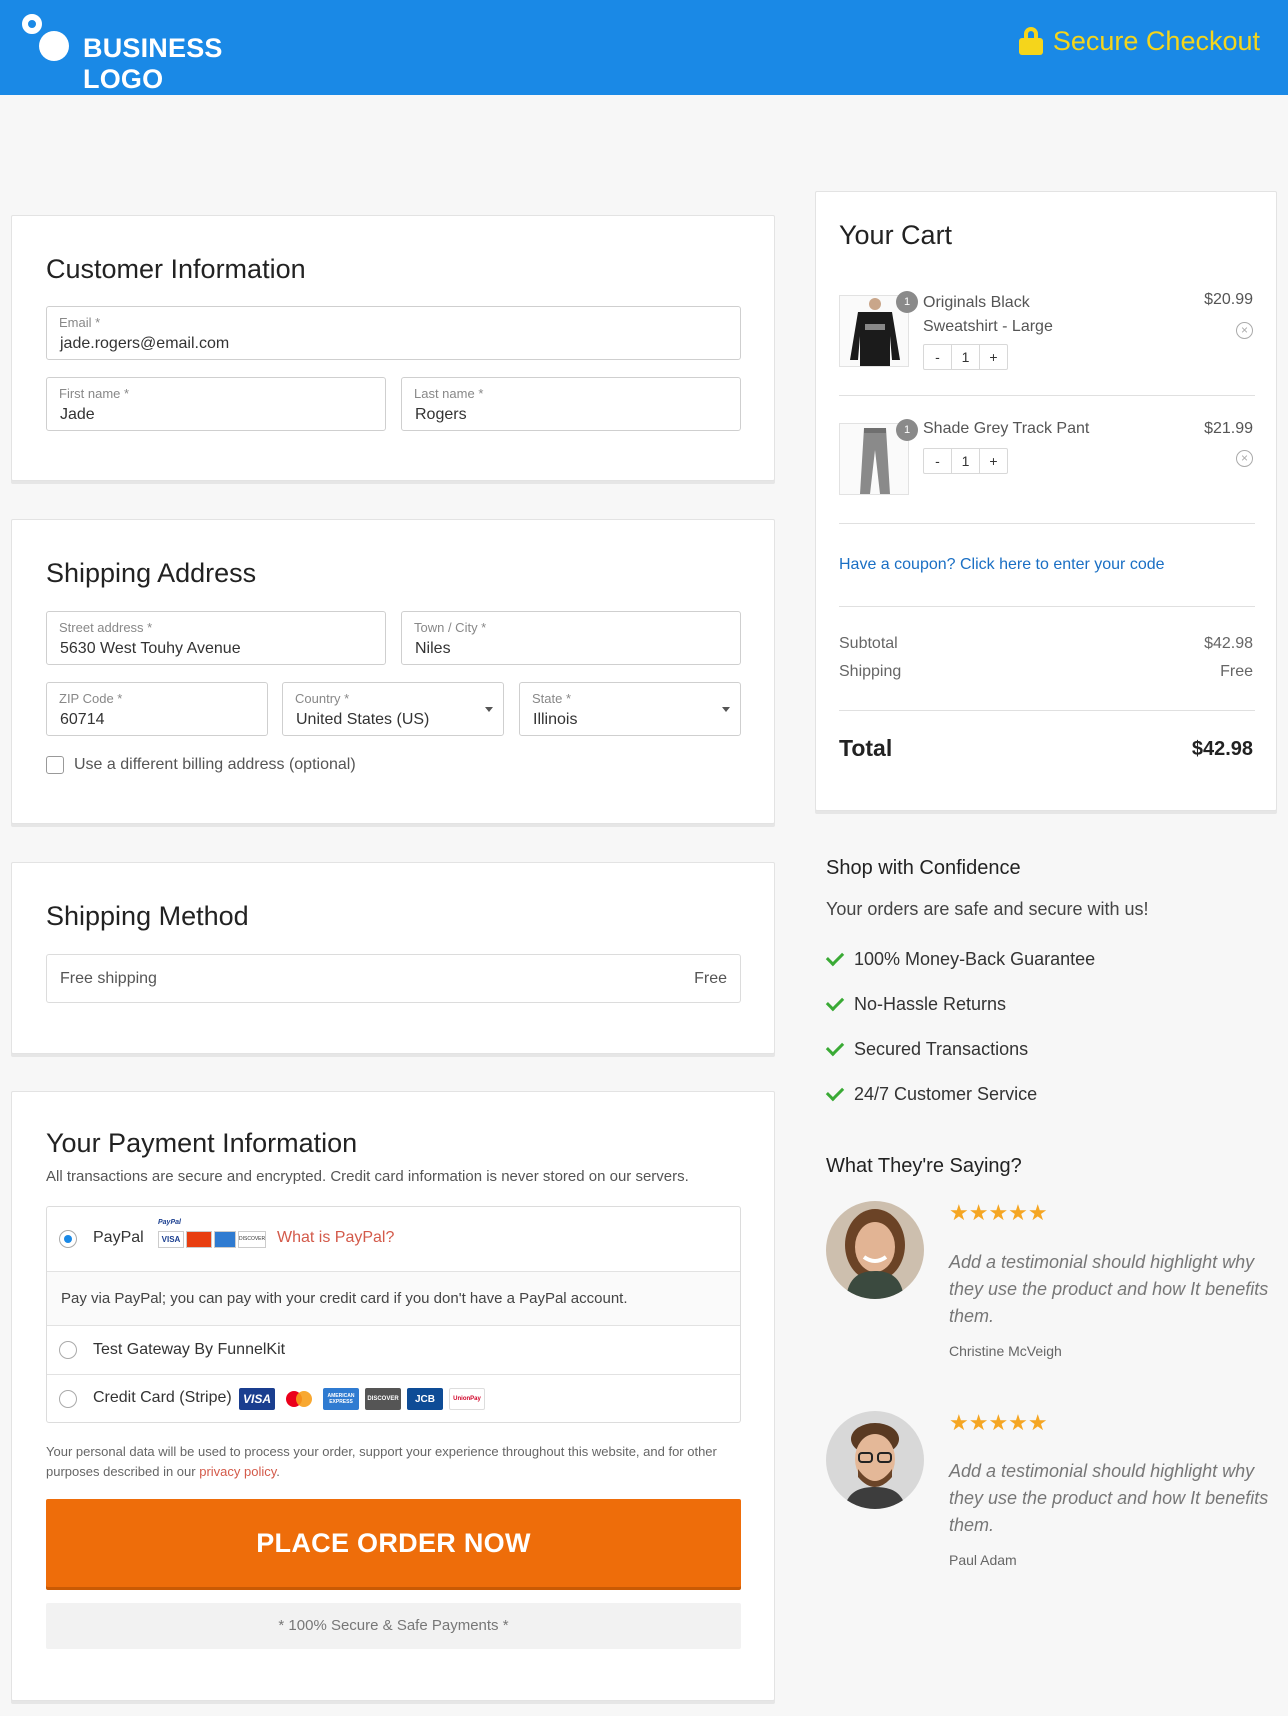  I want to click on section-title-customer: Customer Information, so click(176, 269).